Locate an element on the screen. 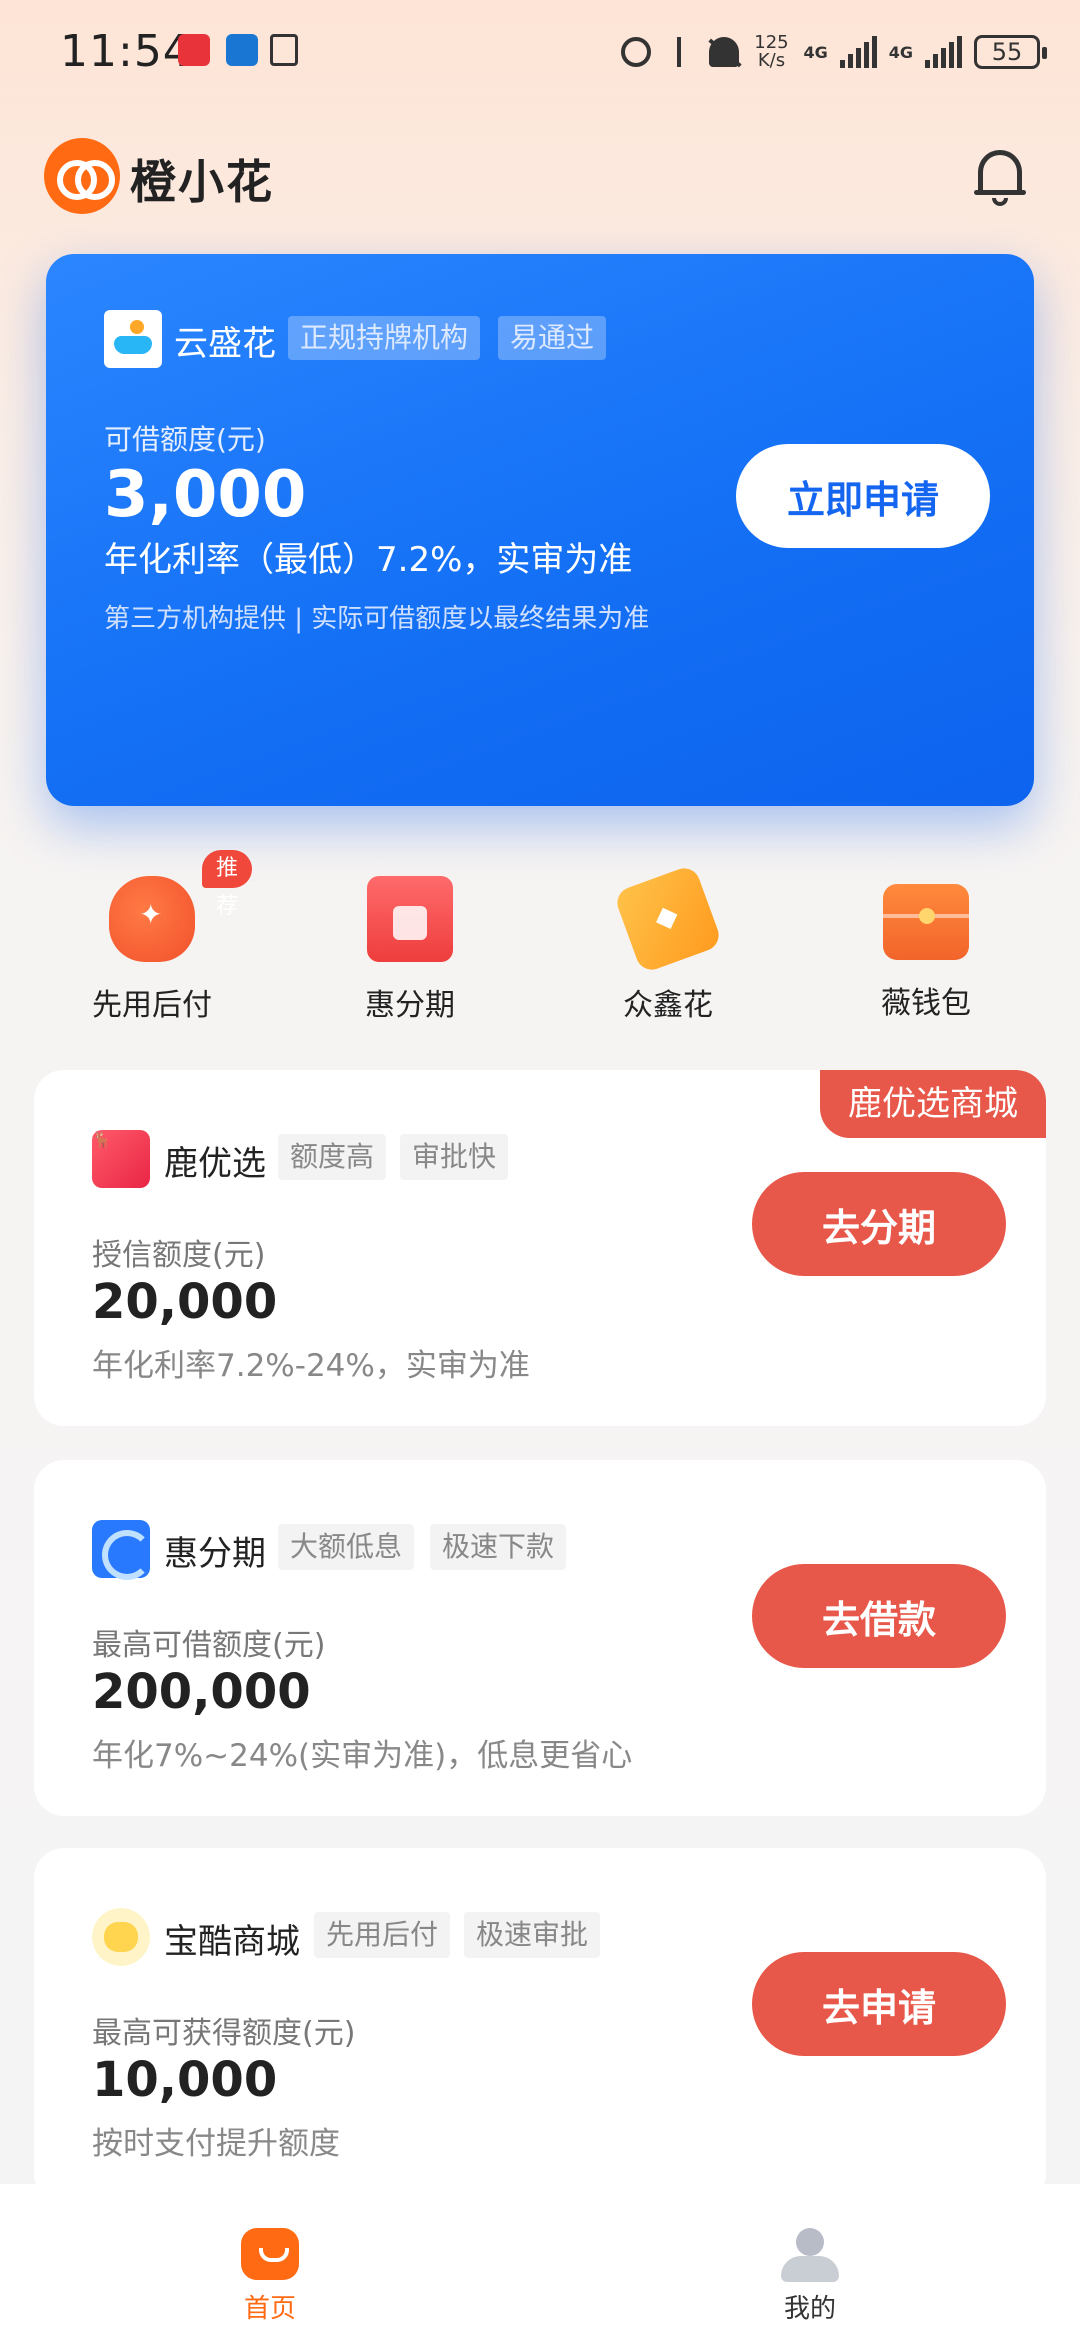  product-tag: 大额低息 is located at coordinates (346, 1547).